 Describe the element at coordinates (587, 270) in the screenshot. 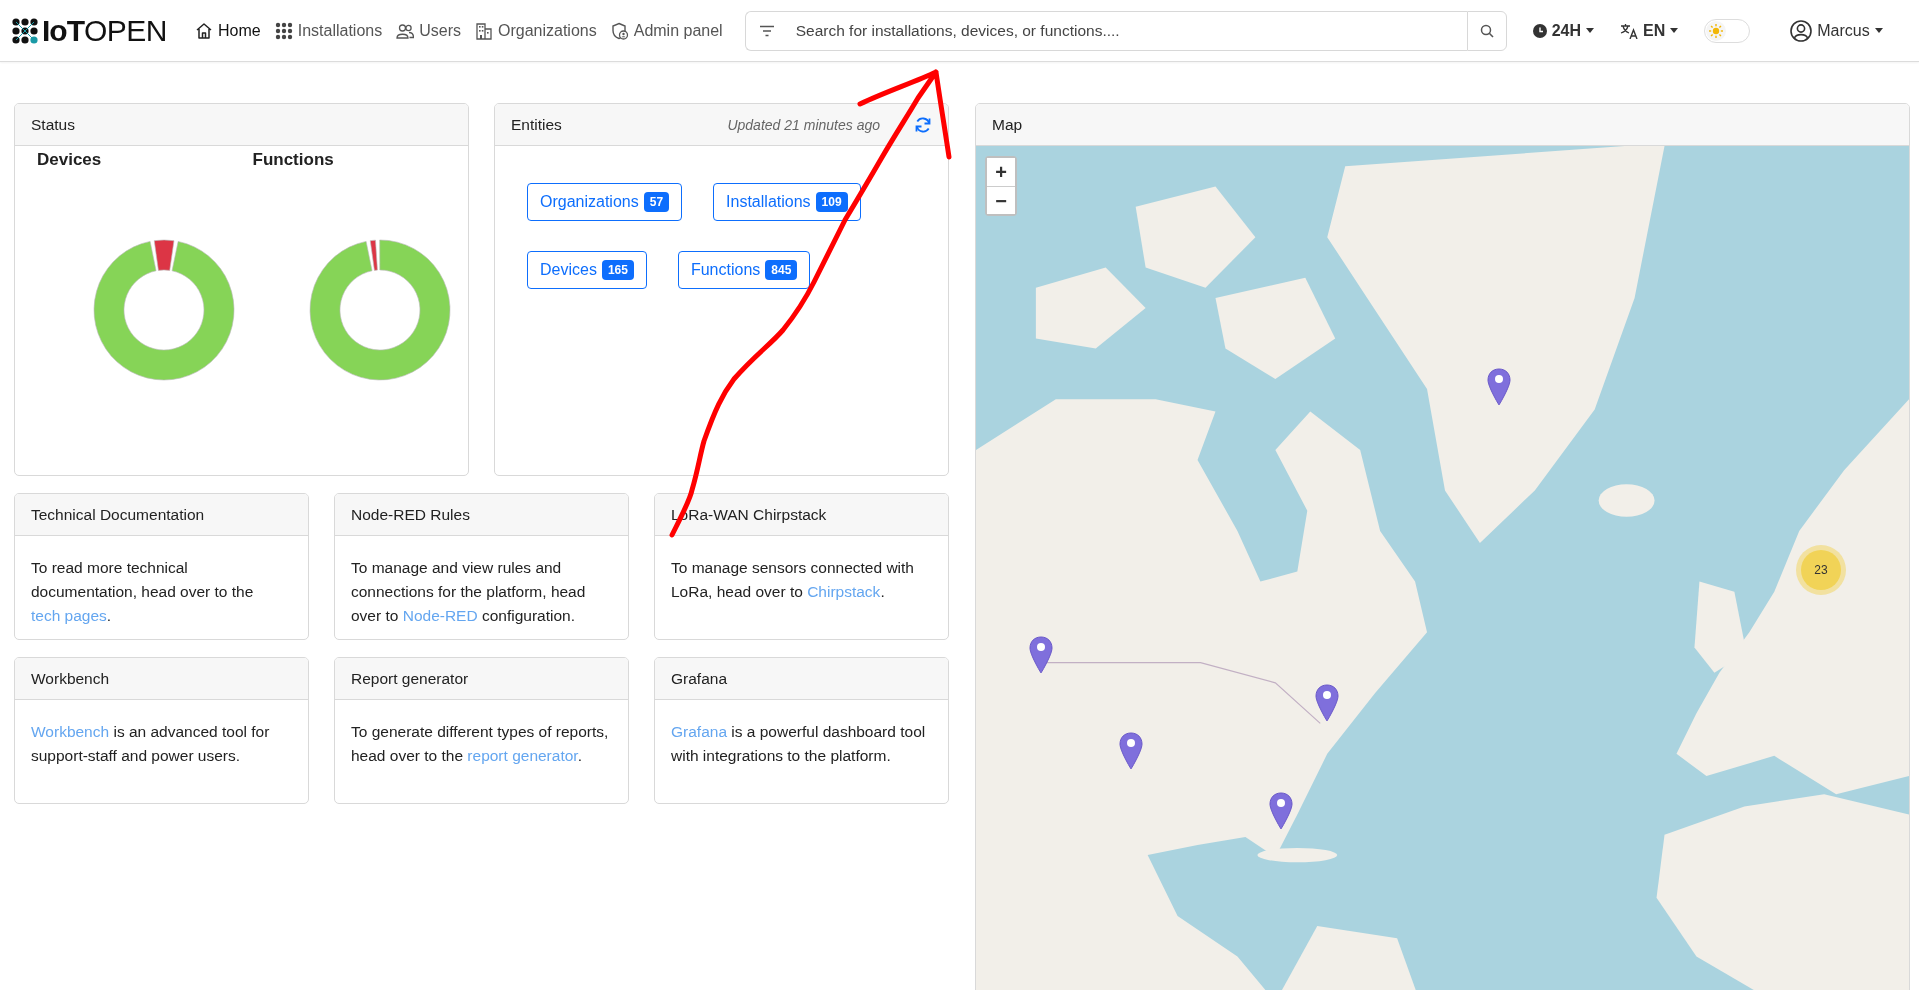

I see `entity-button: Devices 165` at that location.